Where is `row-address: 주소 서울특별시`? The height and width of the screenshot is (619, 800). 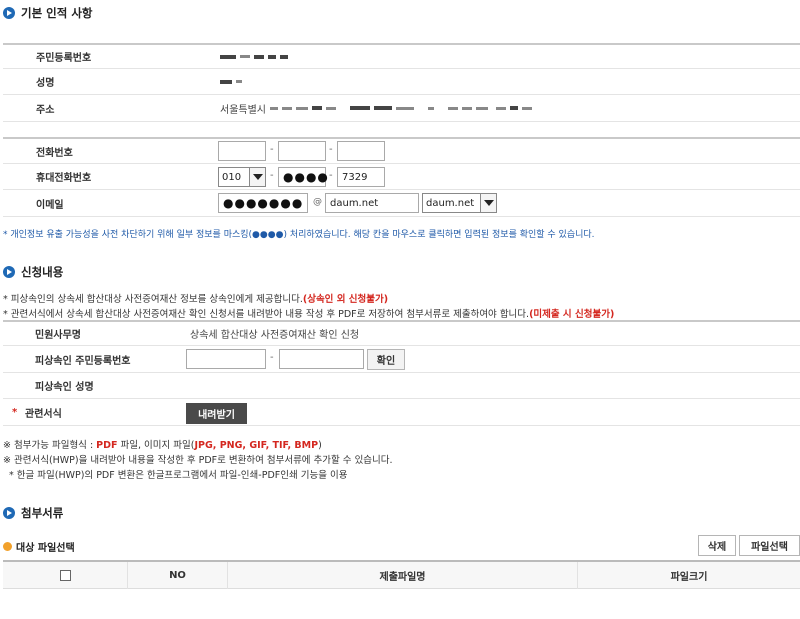 row-address: 주소 서울특별시 is located at coordinates (401, 108).